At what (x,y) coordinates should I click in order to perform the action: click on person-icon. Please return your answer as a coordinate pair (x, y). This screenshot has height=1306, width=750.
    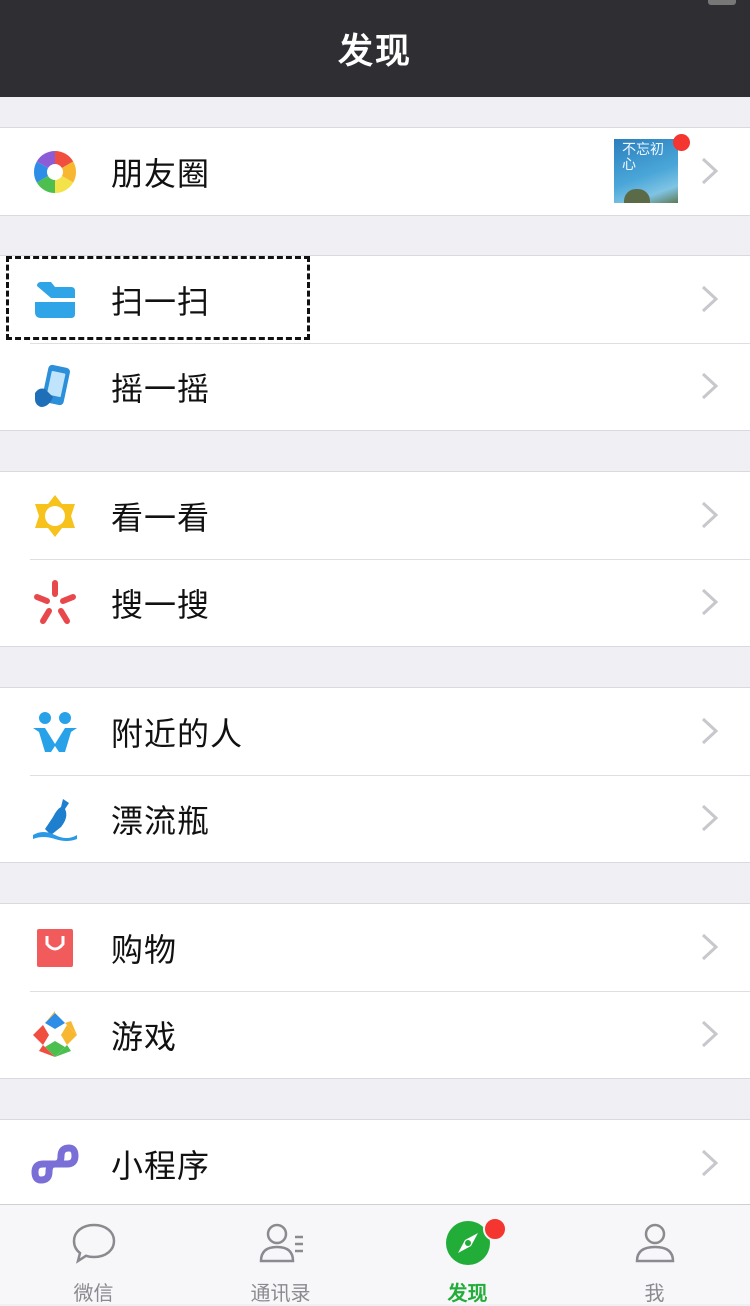
    Looking at the image, I should click on (655, 1243).